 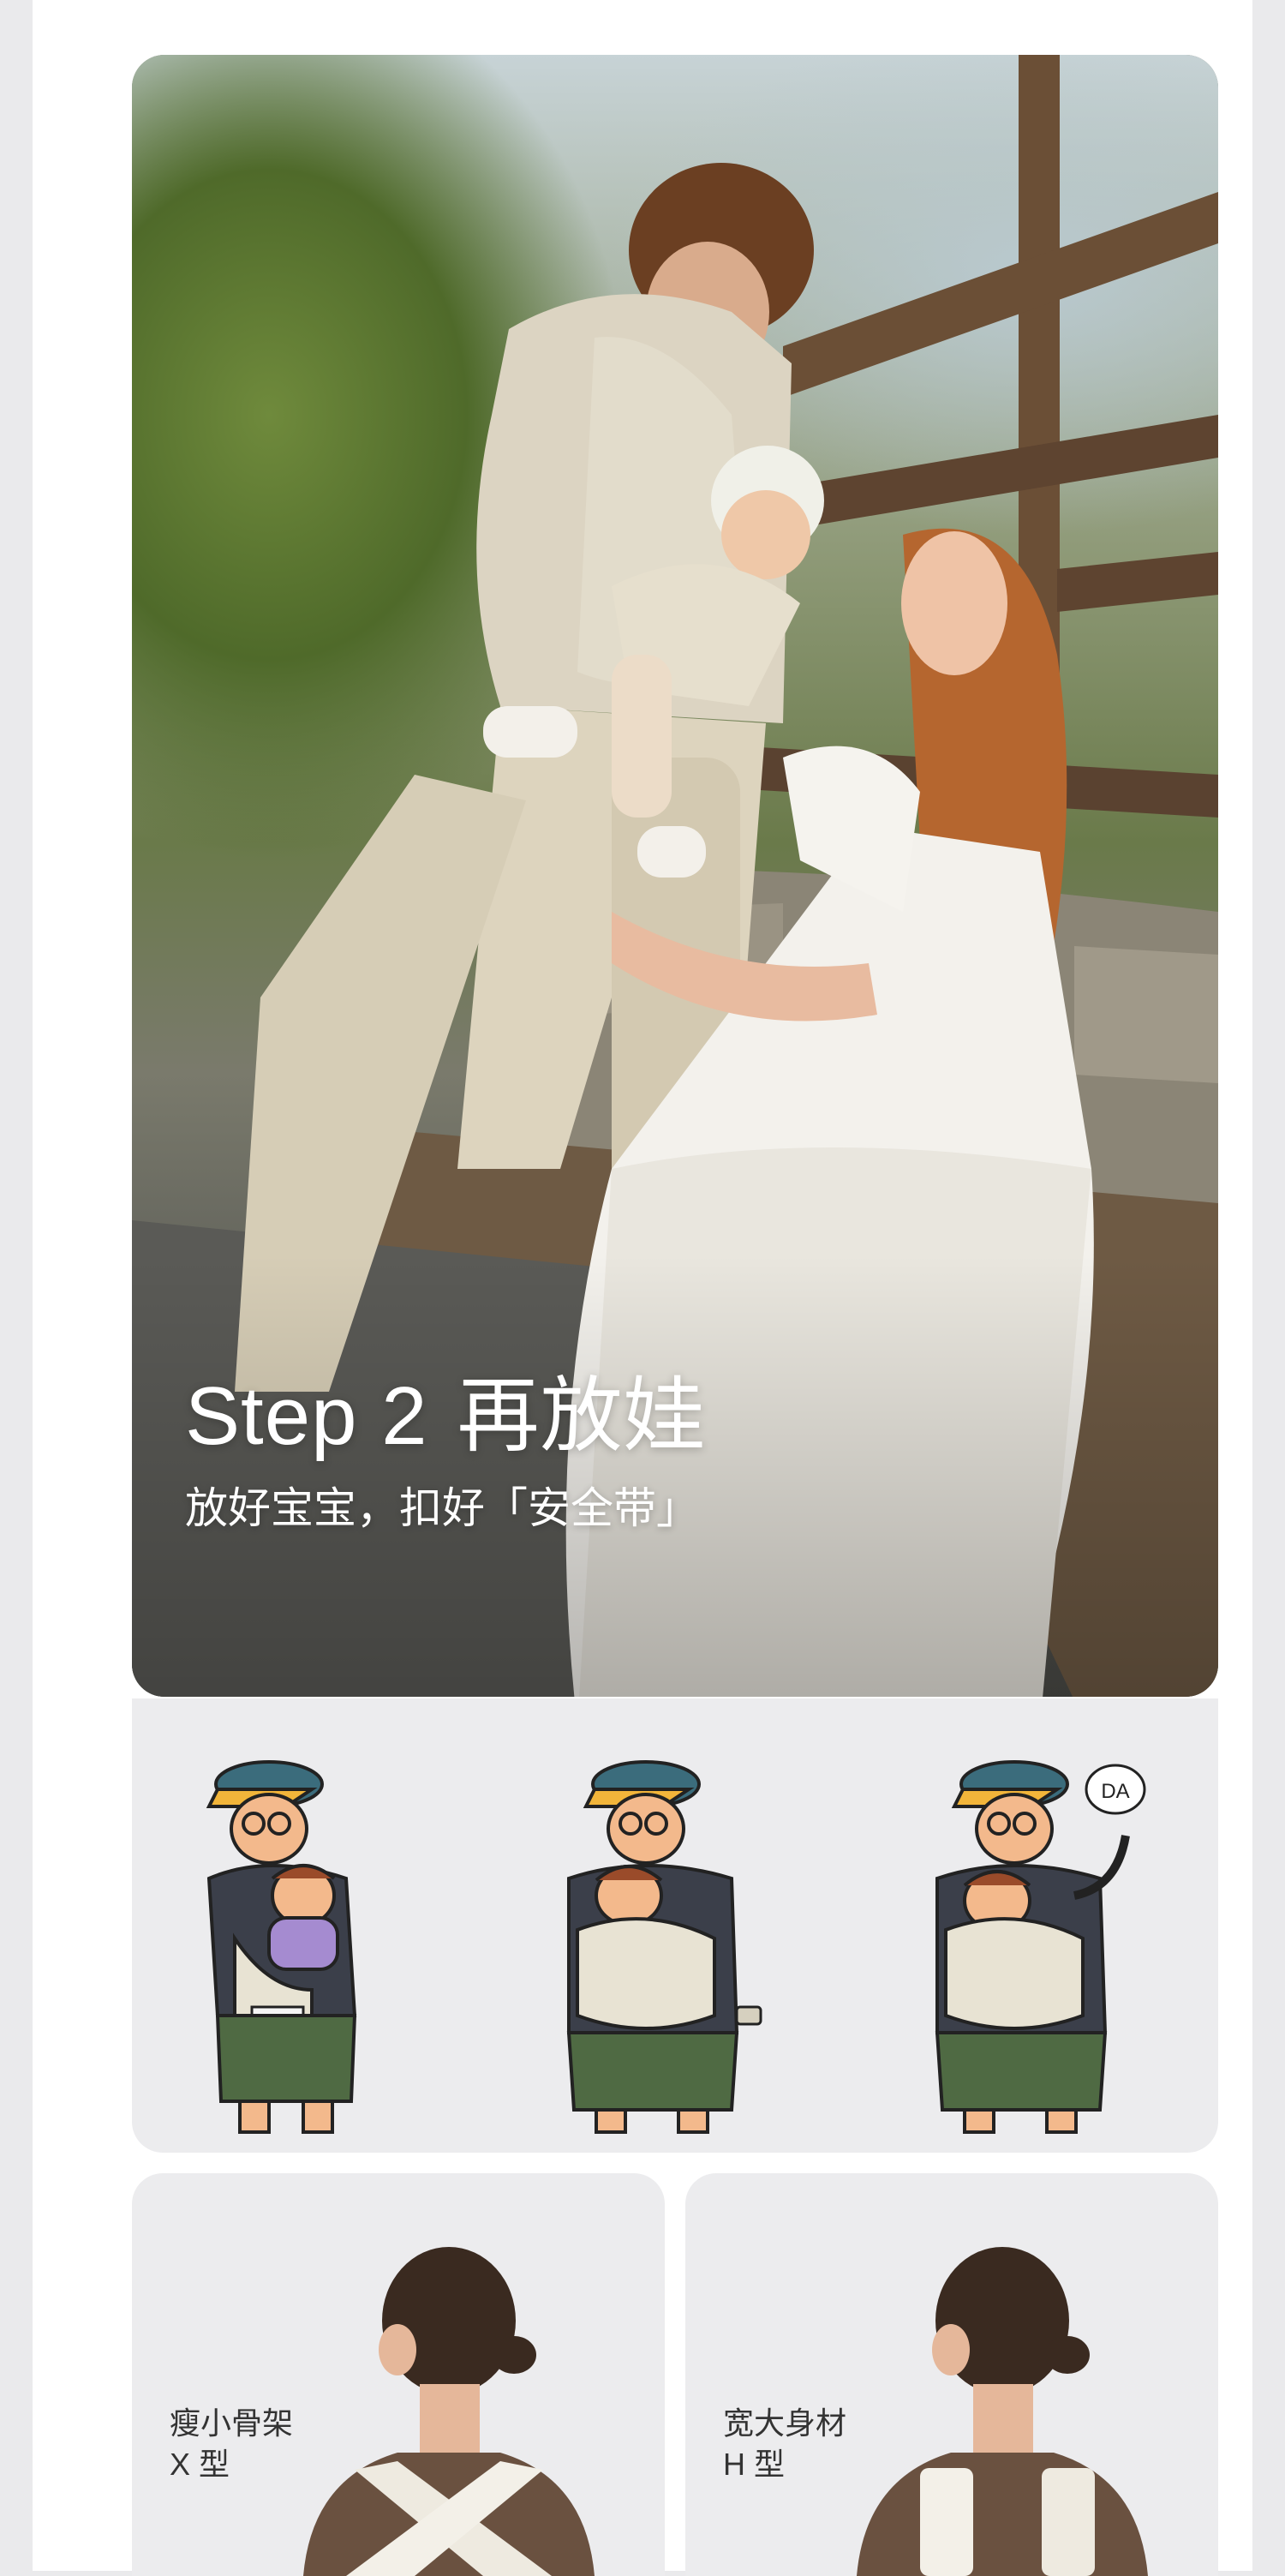 What do you see at coordinates (664, 1947) in the screenshot?
I see `buckle-illustration` at bounding box center [664, 1947].